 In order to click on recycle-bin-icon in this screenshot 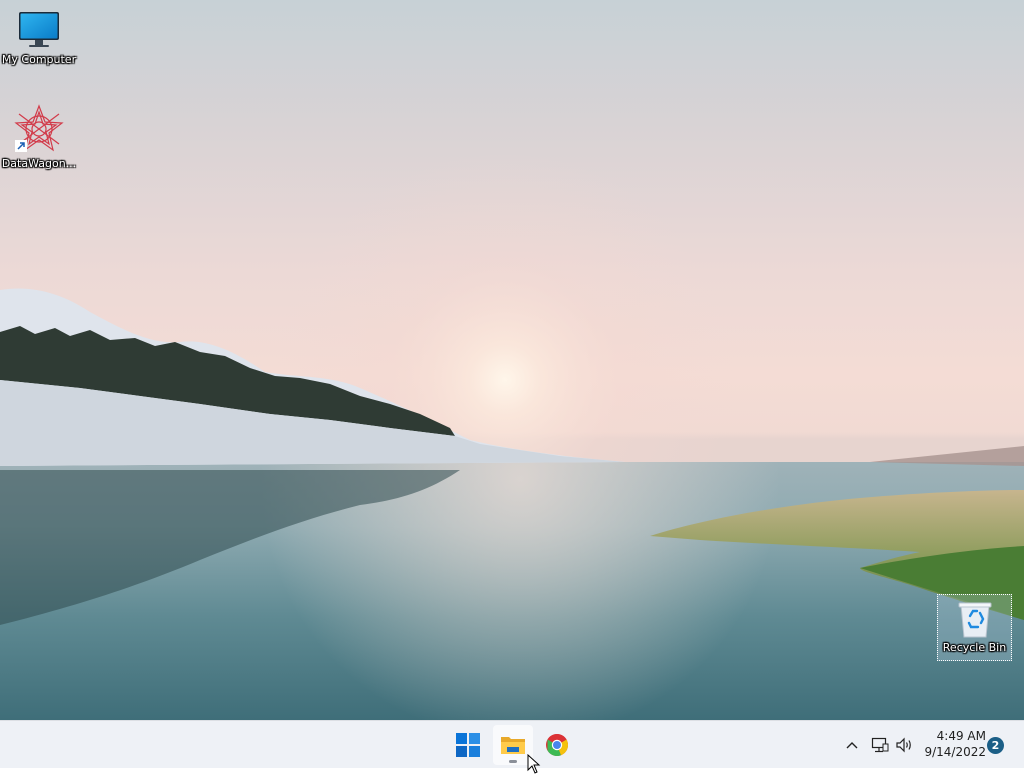, I will do `click(974, 620)`.